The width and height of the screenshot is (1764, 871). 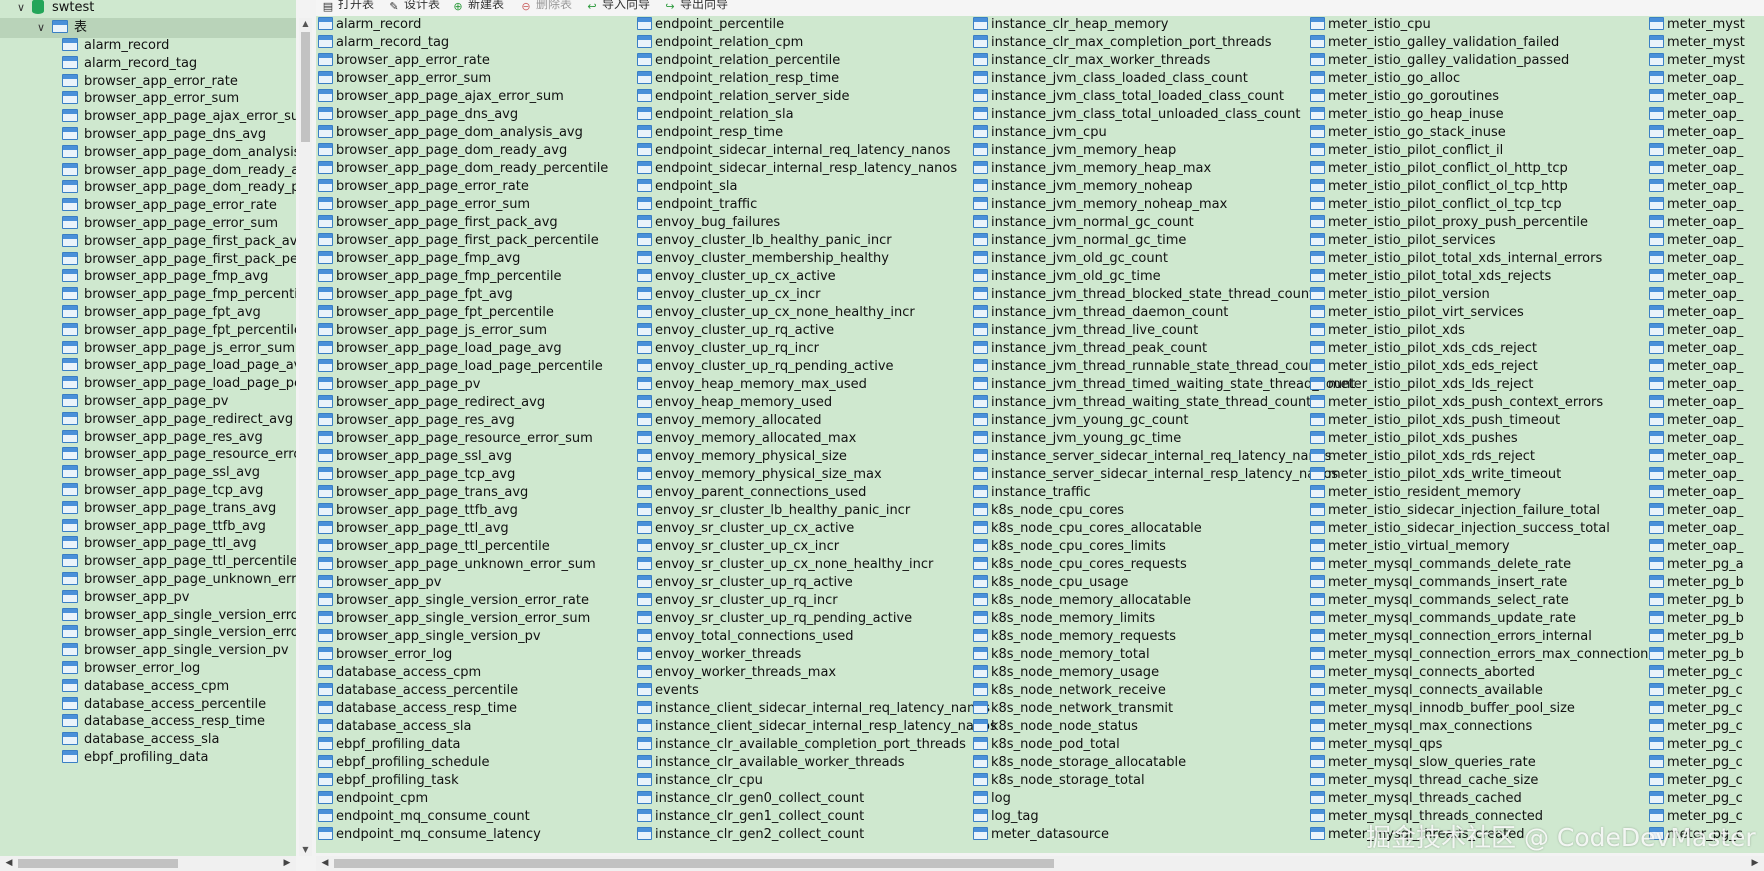 I want to click on table-list-item: meter_istio_pilot_xds_cds_reject, so click(x=1482, y=349).